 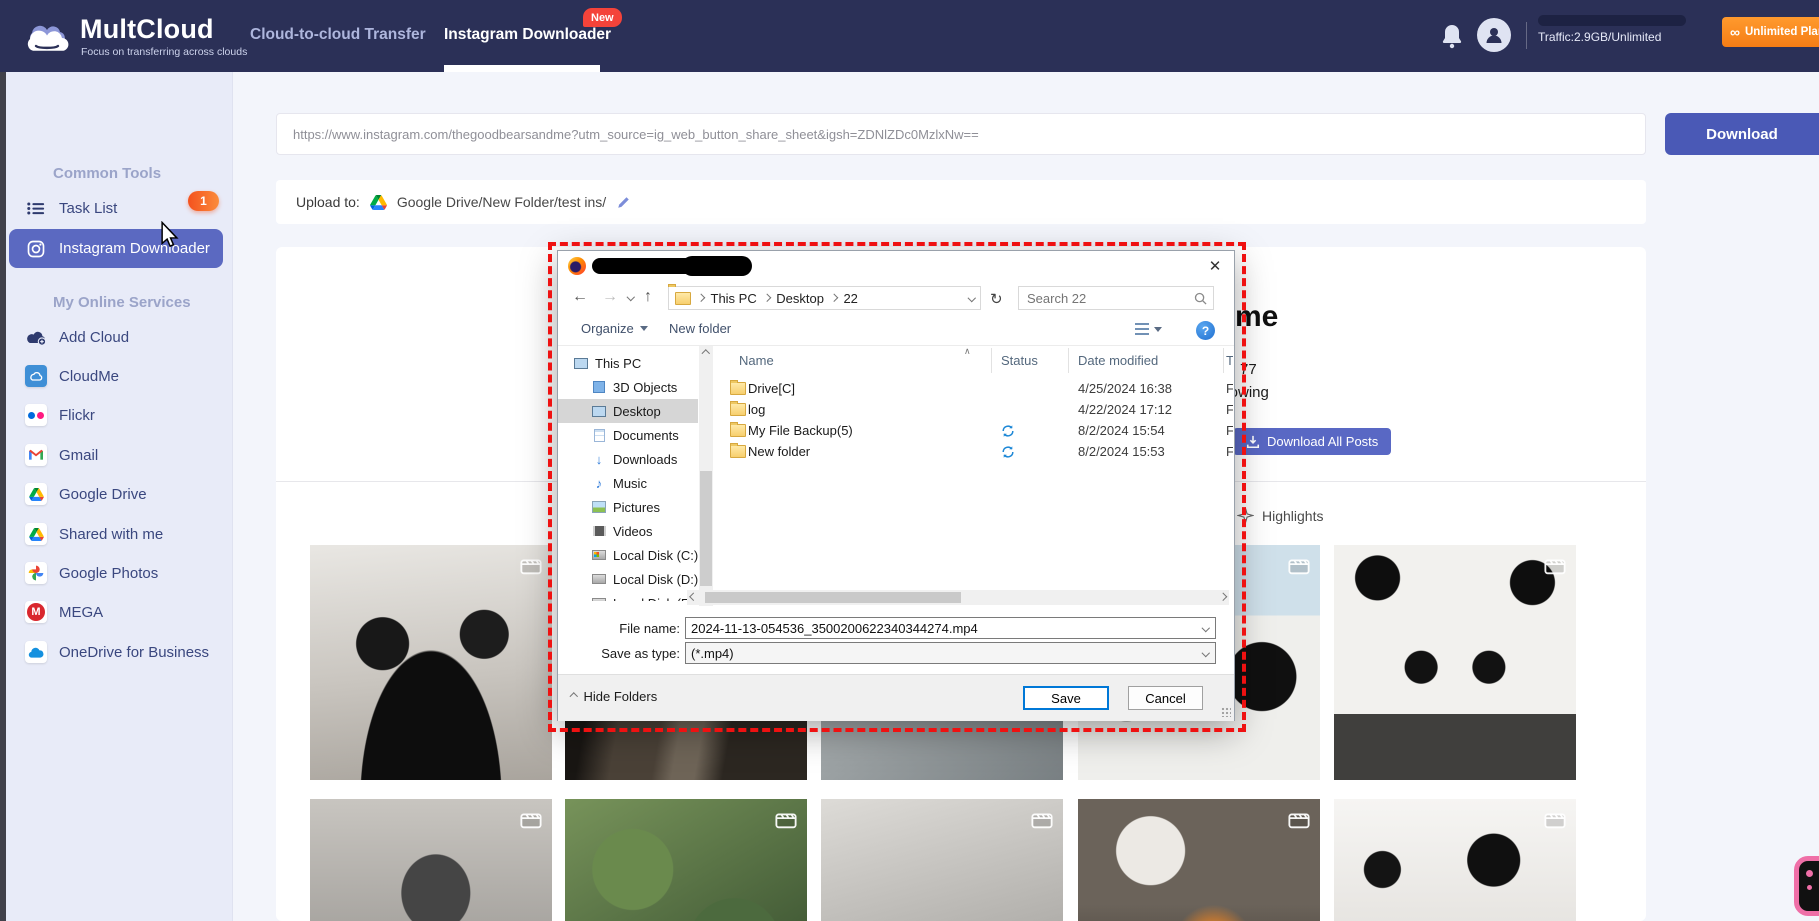 I want to click on sidebar-item-google-drive: Google Drive, so click(x=119, y=494).